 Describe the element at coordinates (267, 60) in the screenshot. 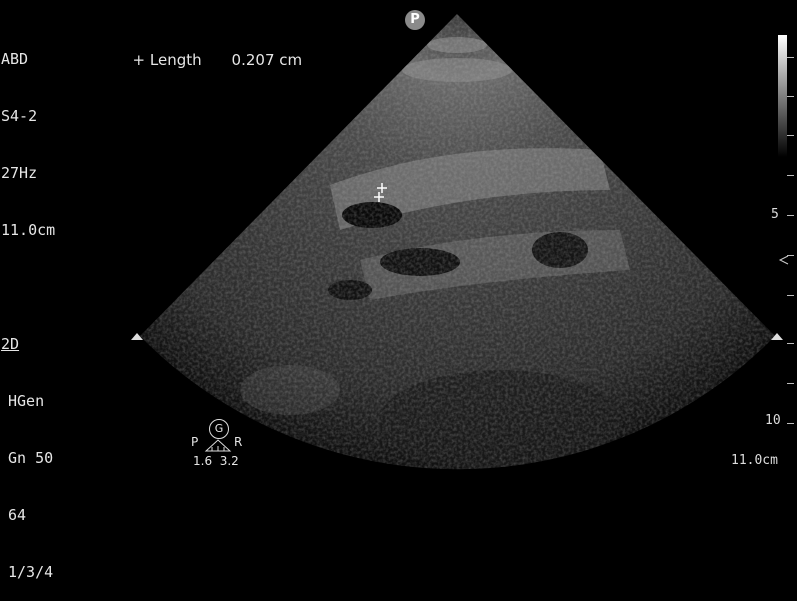

I see `measurement-value: 0.207 cm` at that location.